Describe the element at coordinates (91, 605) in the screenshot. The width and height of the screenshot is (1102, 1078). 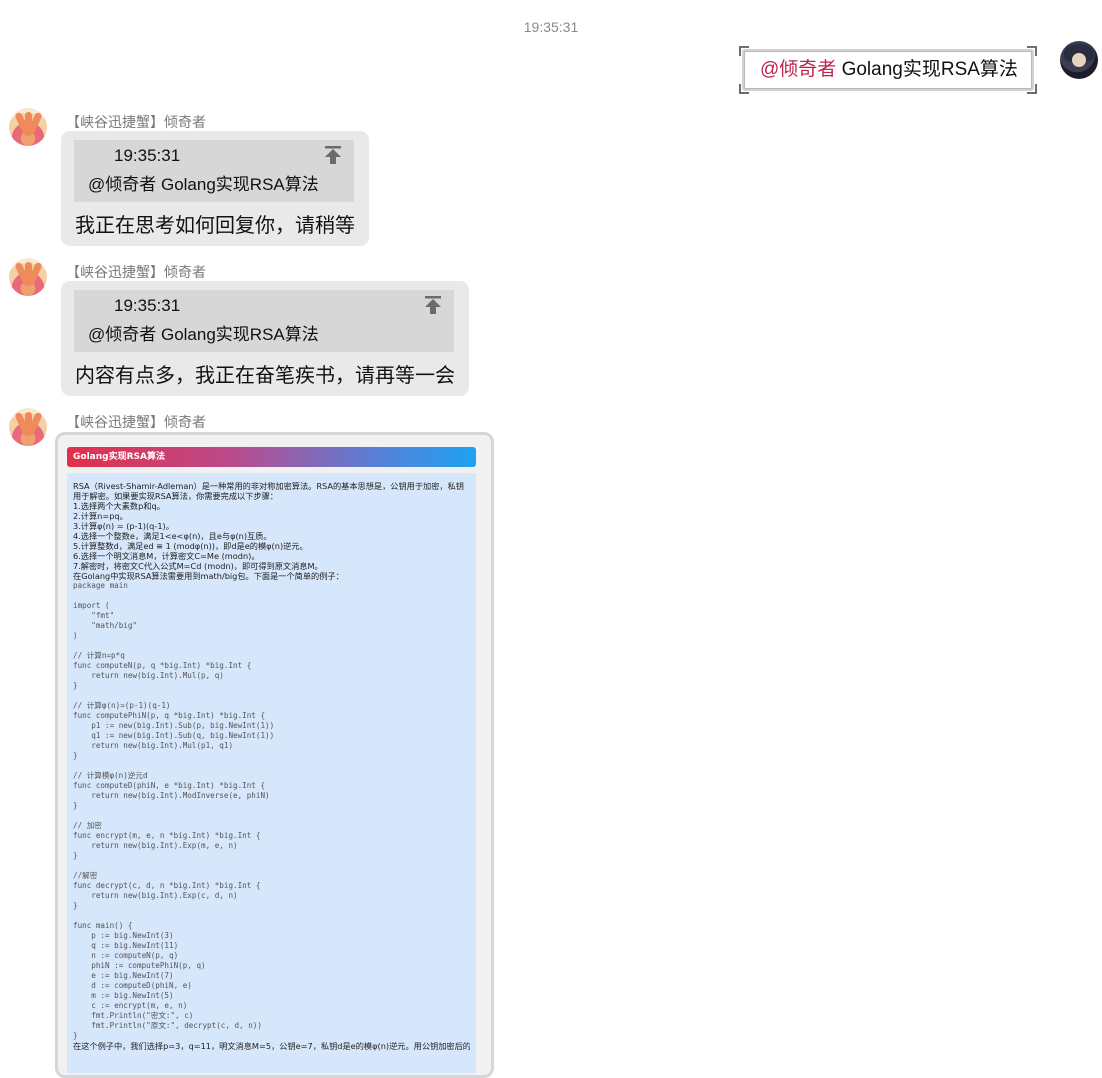
I see `code-line: import (` at that location.